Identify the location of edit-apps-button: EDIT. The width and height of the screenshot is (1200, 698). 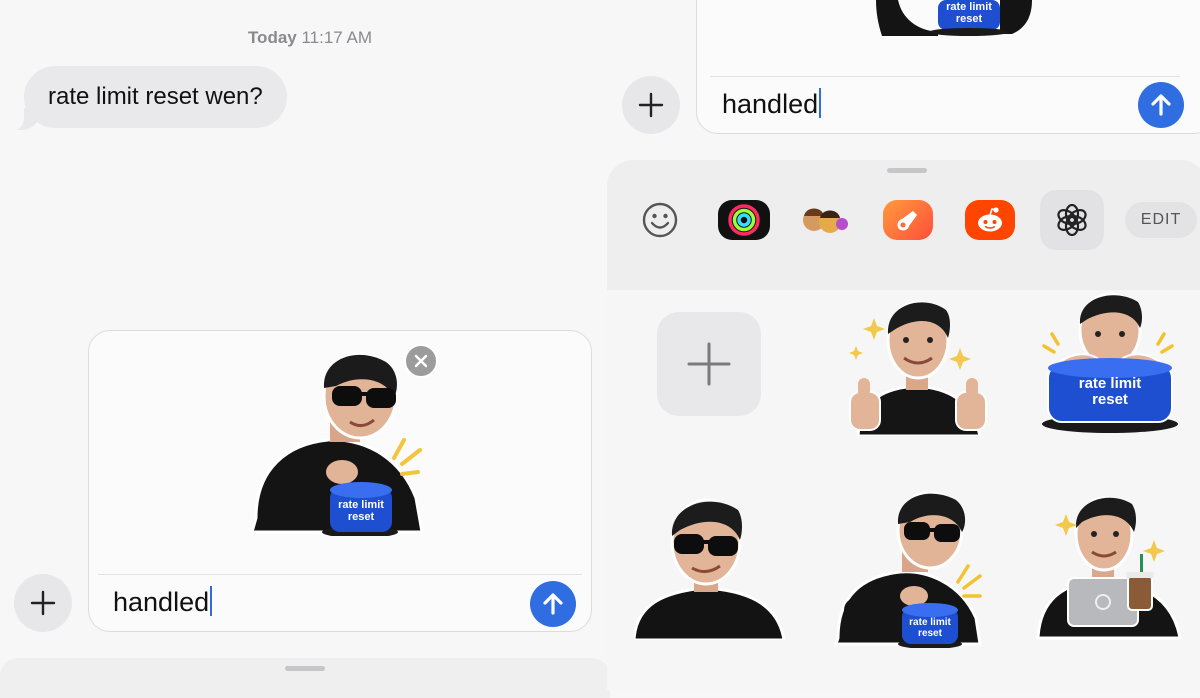
(1161, 220).